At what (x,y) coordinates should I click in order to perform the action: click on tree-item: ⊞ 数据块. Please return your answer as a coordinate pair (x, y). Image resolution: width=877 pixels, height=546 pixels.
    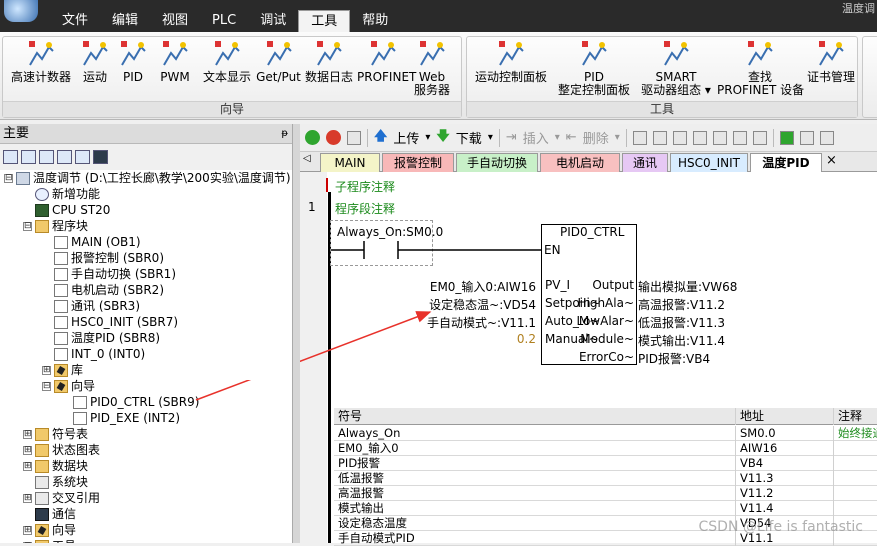
    Looking at the image, I should click on (55, 466).